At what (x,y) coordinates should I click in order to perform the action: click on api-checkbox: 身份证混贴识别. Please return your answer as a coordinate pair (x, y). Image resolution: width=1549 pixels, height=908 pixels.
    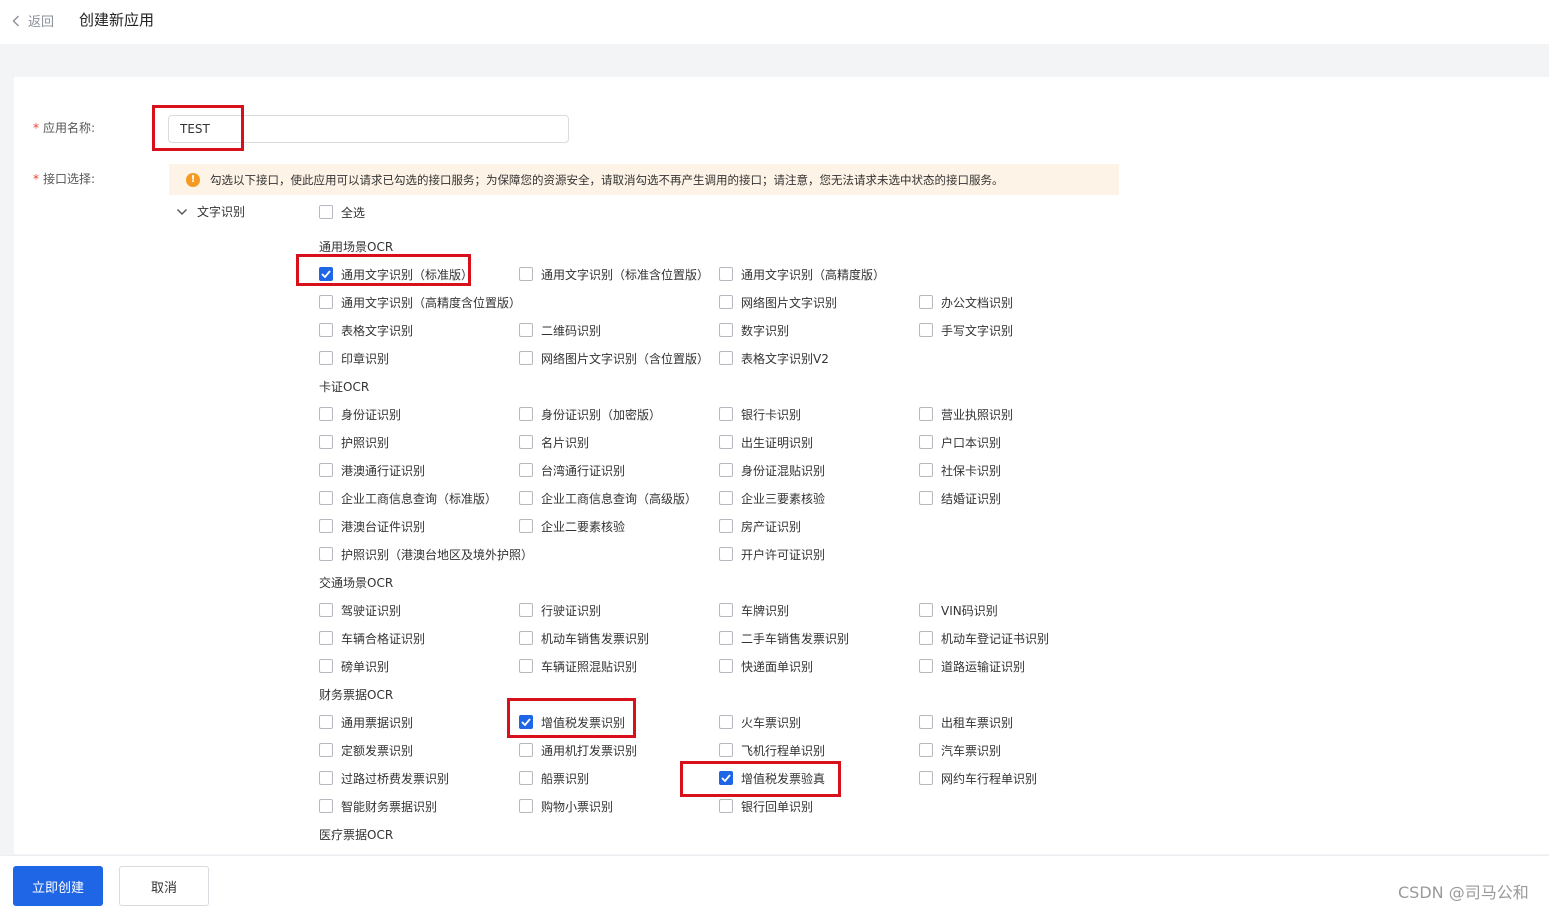
    Looking at the image, I should click on (772, 470).